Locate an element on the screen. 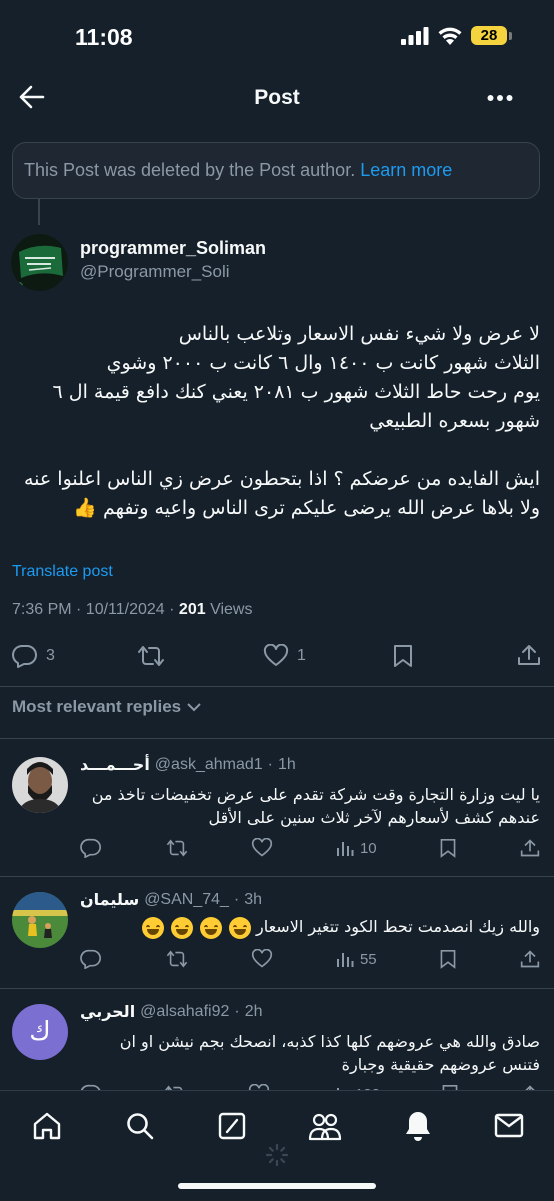 This screenshot has height=1201, width=554. reply-author-name: أحـــمـــد is located at coordinates (115, 764).